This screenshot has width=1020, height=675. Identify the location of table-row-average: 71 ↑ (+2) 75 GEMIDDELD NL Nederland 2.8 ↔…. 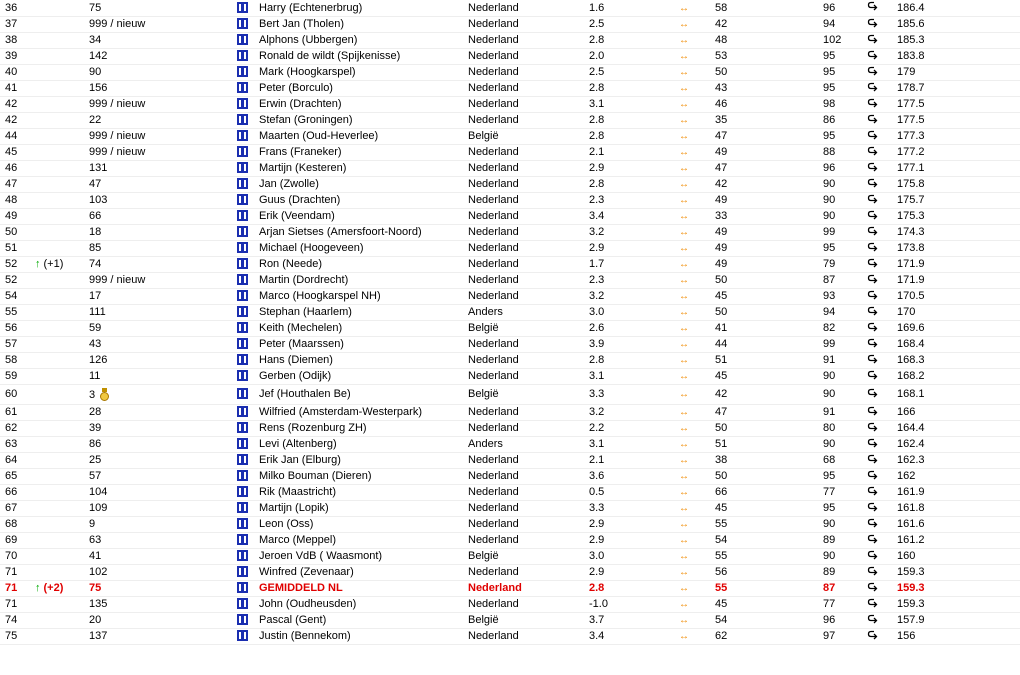
(510, 588).